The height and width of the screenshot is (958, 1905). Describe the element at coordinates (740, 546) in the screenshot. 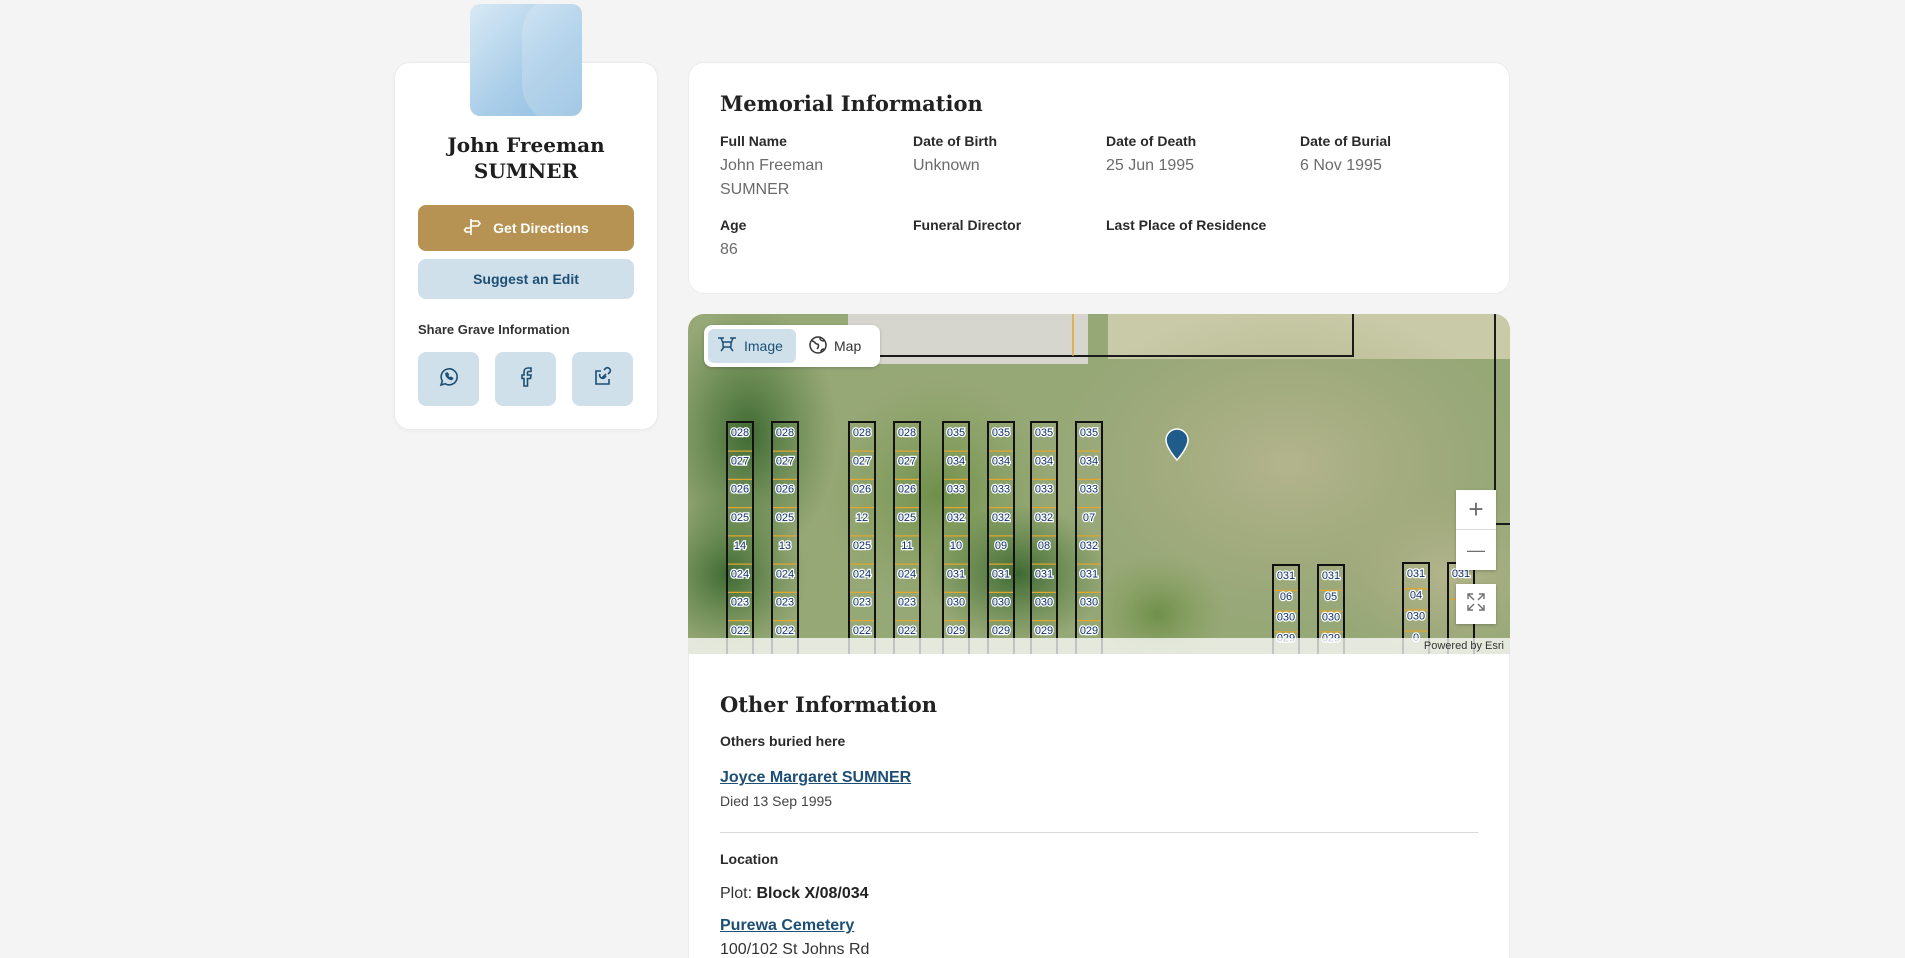

I see `plot-number-label: 14` at that location.